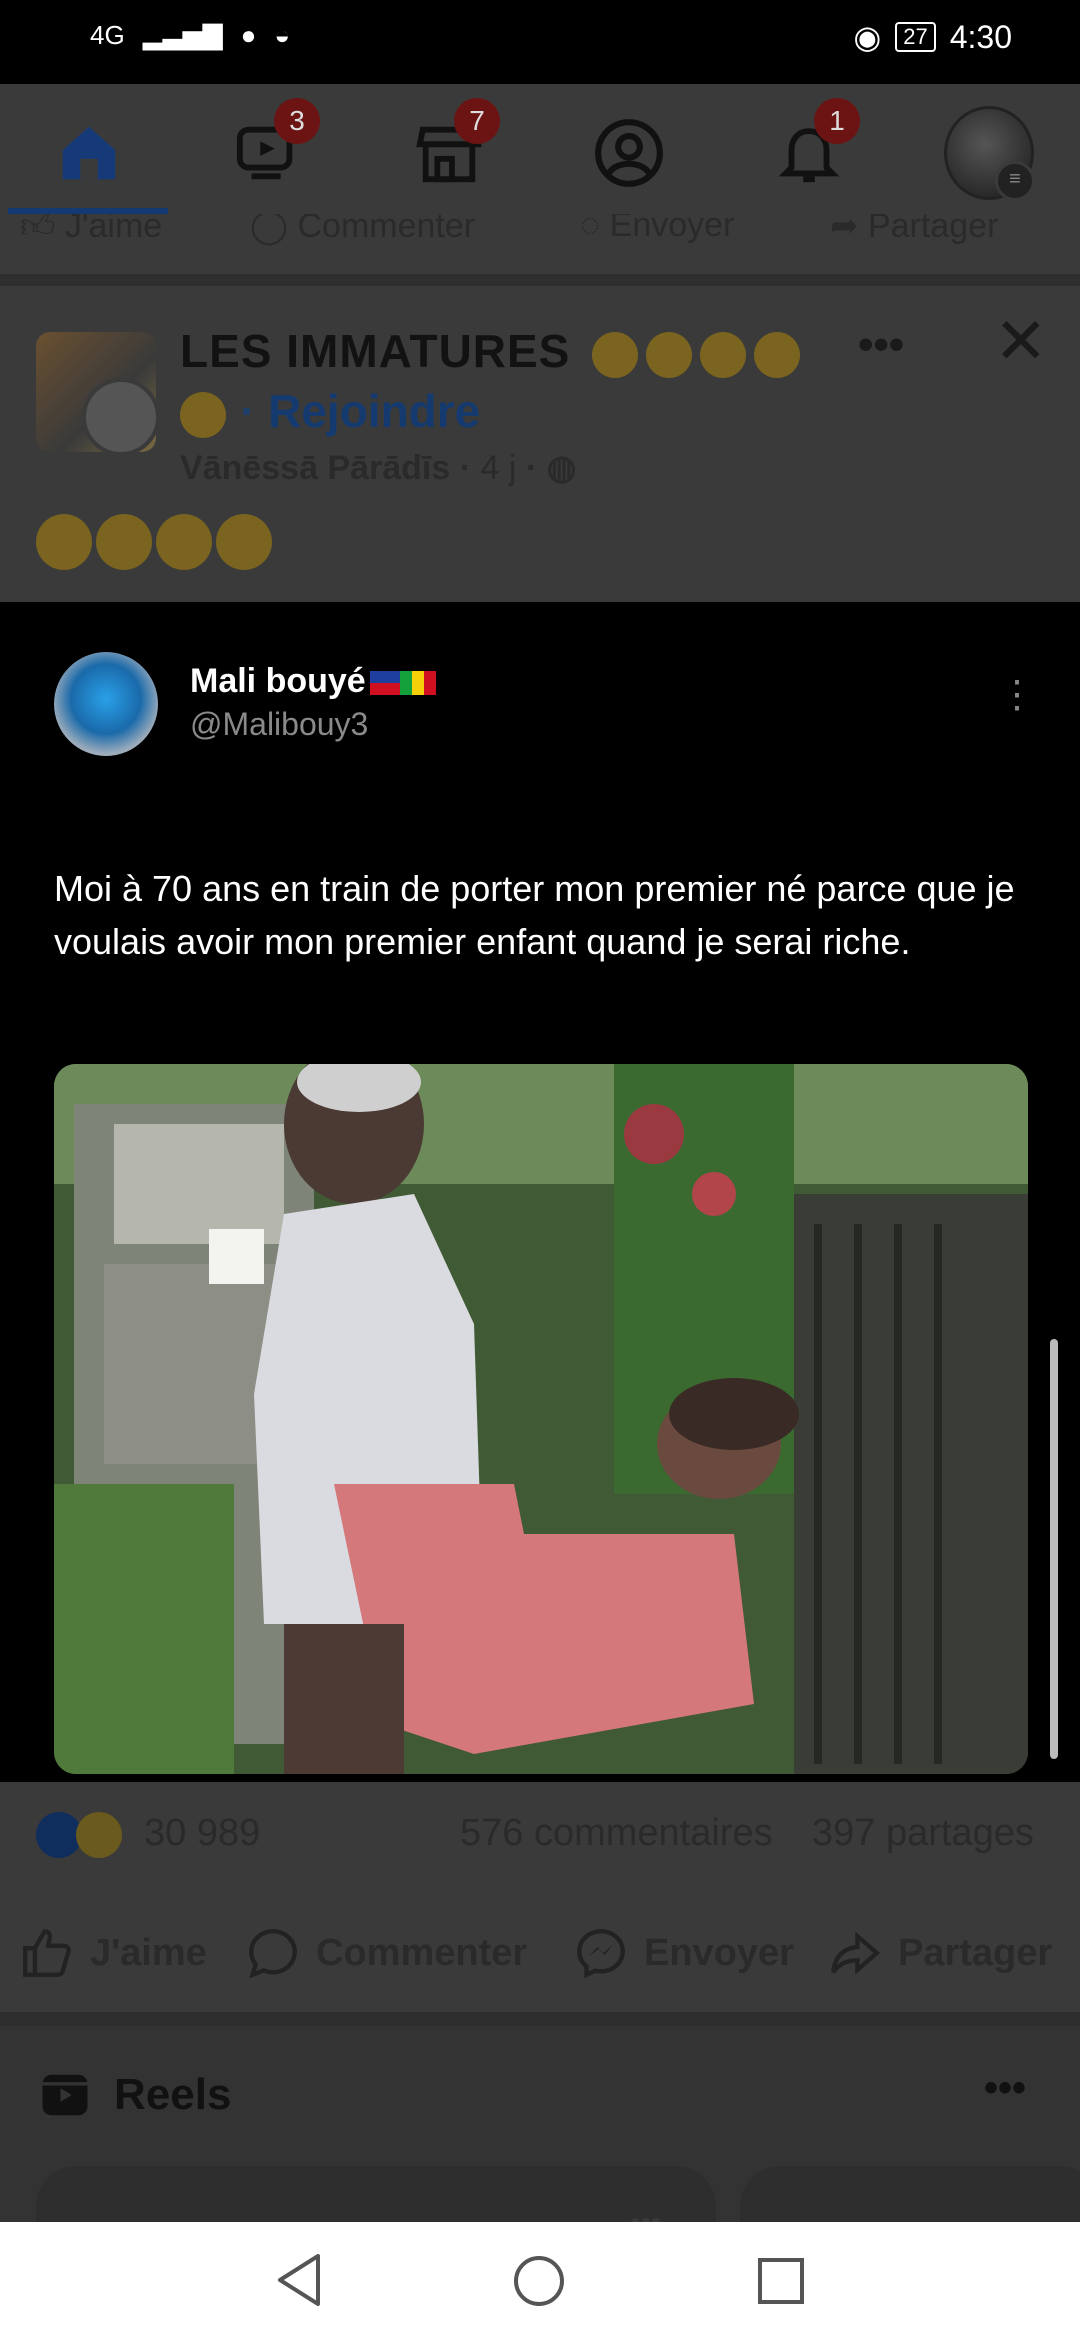  What do you see at coordinates (975, 1952) in the screenshot?
I see `share-label: Partager` at bounding box center [975, 1952].